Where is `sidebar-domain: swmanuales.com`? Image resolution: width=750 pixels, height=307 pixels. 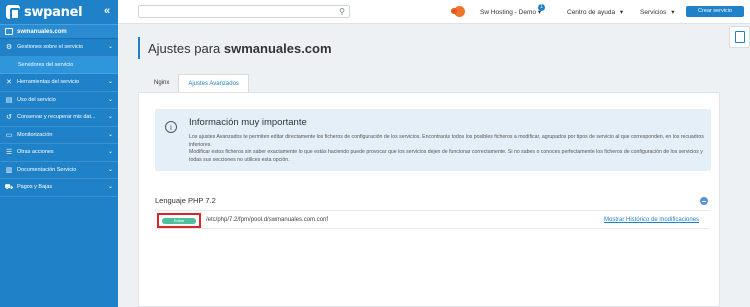
sidebar-domain: swmanuales.com is located at coordinates (59, 31).